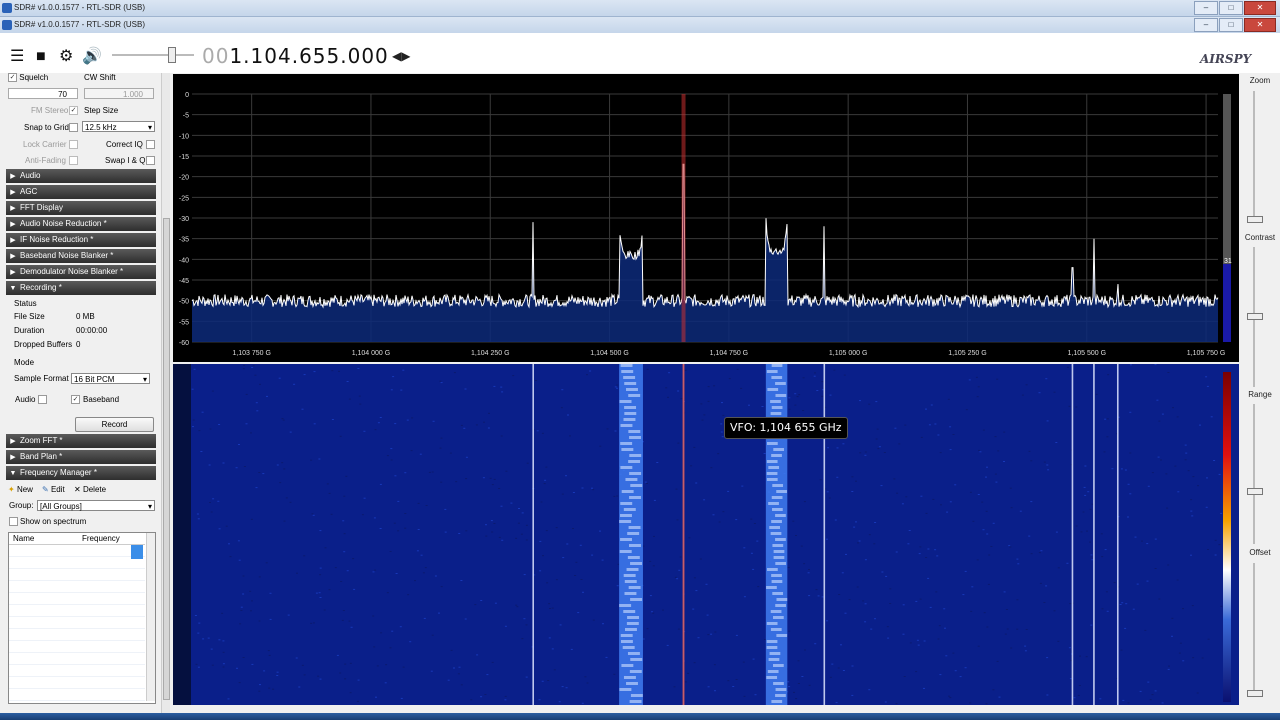 The image size is (1280, 720). What do you see at coordinates (118, 127) in the screenshot?
I see `step-size-select: 12.5 kHz` at bounding box center [118, 127].